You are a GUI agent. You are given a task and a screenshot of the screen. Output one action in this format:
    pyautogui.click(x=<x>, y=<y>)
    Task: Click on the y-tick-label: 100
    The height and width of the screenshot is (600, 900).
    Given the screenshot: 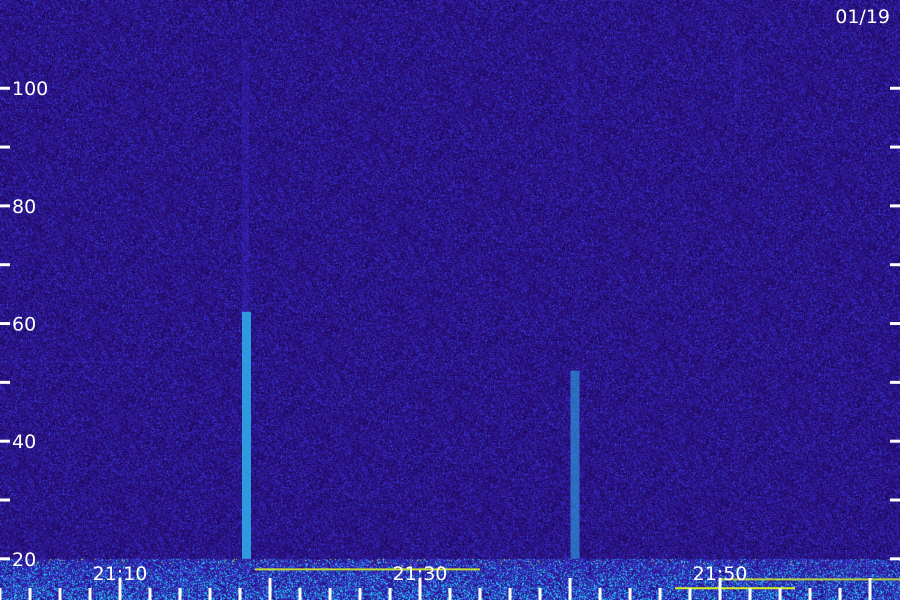 What is the action you would take?
    pyautogui.click(x=30, y=89)
    